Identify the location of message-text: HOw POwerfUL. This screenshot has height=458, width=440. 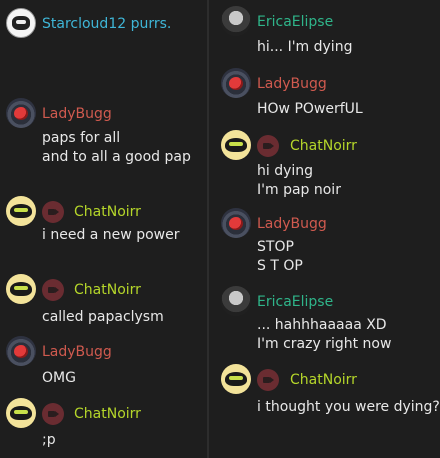
(310, 109).